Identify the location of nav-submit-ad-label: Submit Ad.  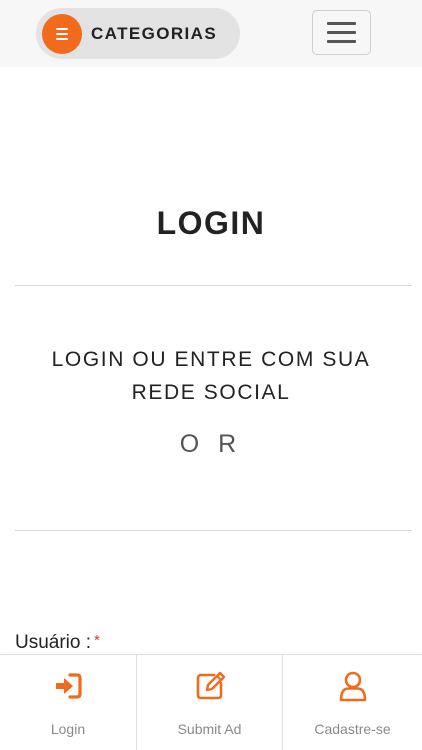
(209, 729).